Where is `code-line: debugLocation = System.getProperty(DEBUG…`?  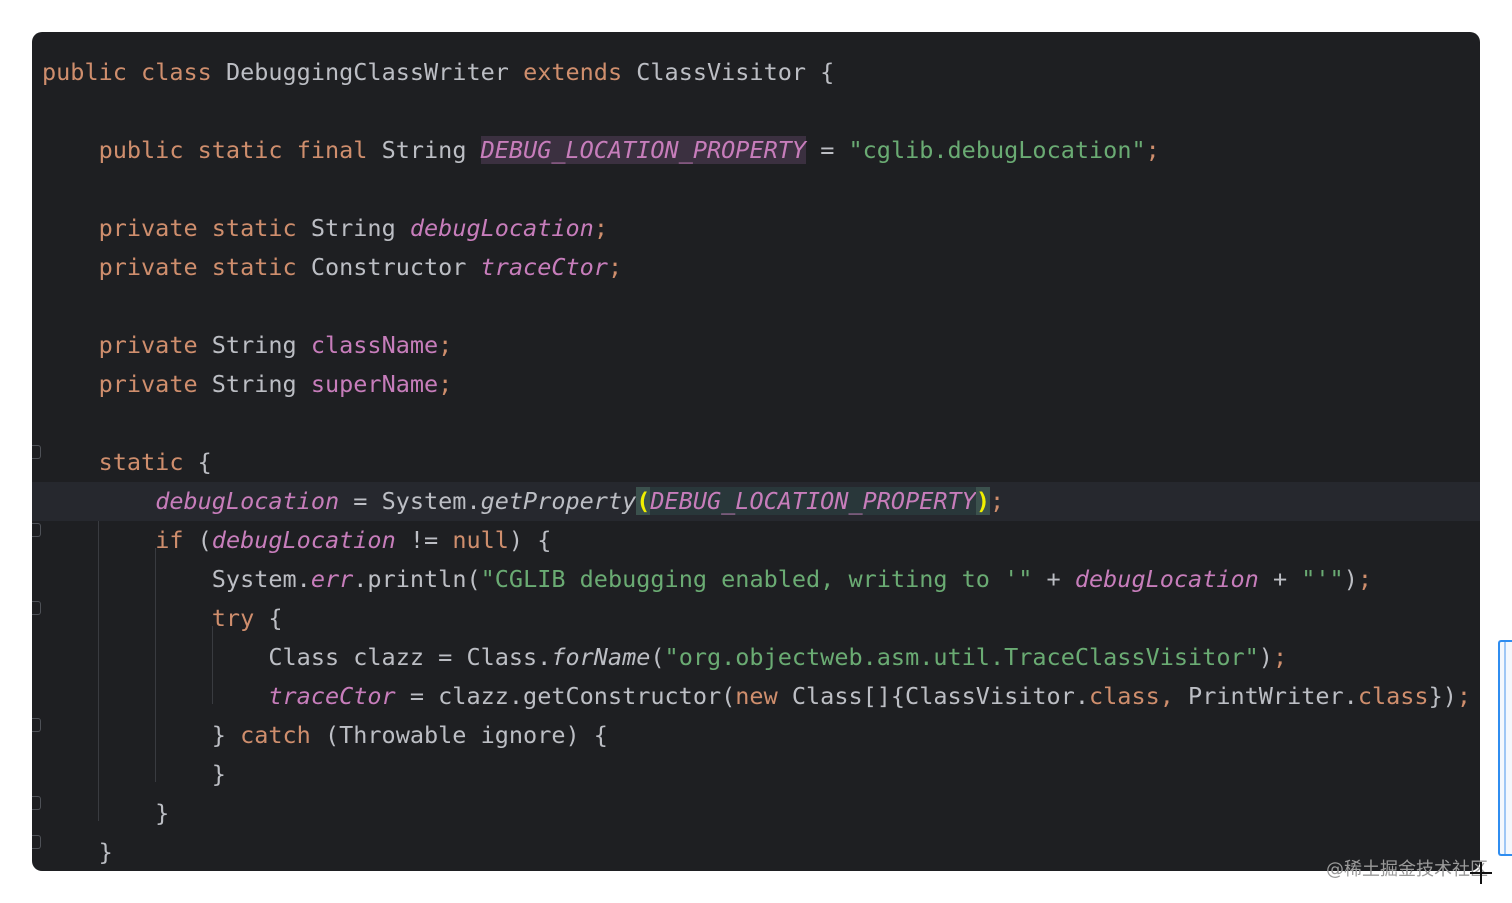
code-line: debugLocation = System.getProperty(DEBUG… is located at coordinates (756, 501).